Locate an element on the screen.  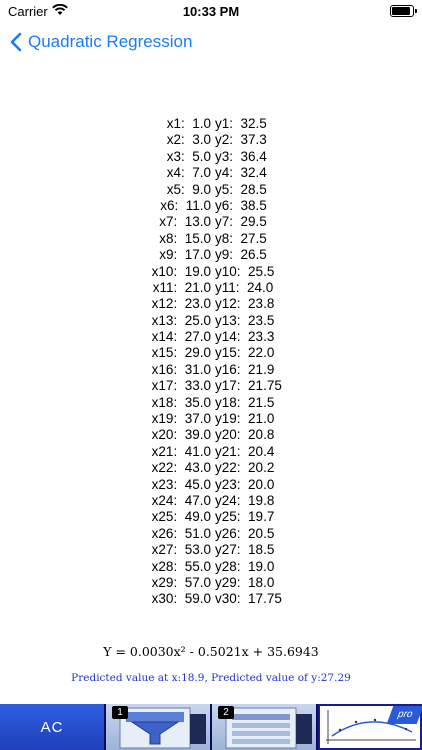
y-number: 32.4 is located at coordinates (253, 173).